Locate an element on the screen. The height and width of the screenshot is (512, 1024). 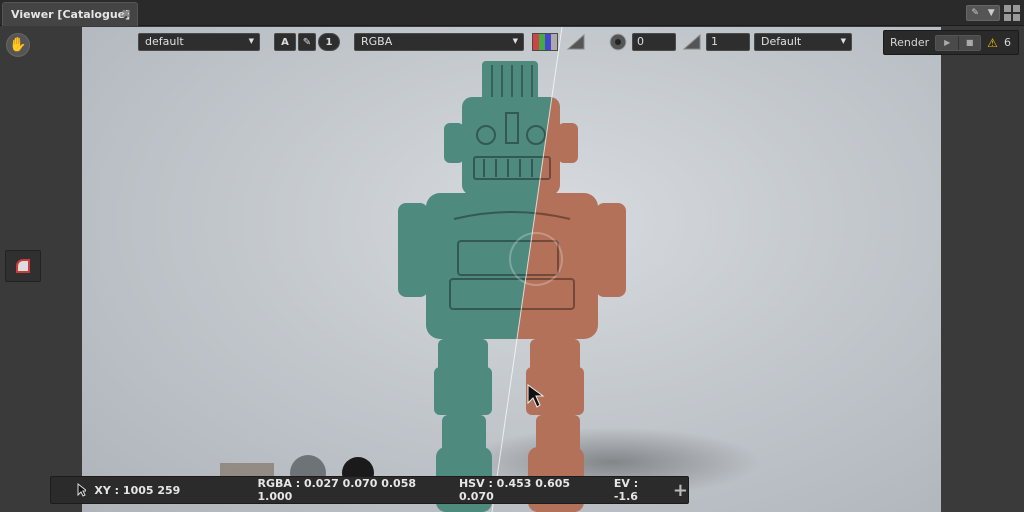
grid-icon is located at coordinates (1012, 13).